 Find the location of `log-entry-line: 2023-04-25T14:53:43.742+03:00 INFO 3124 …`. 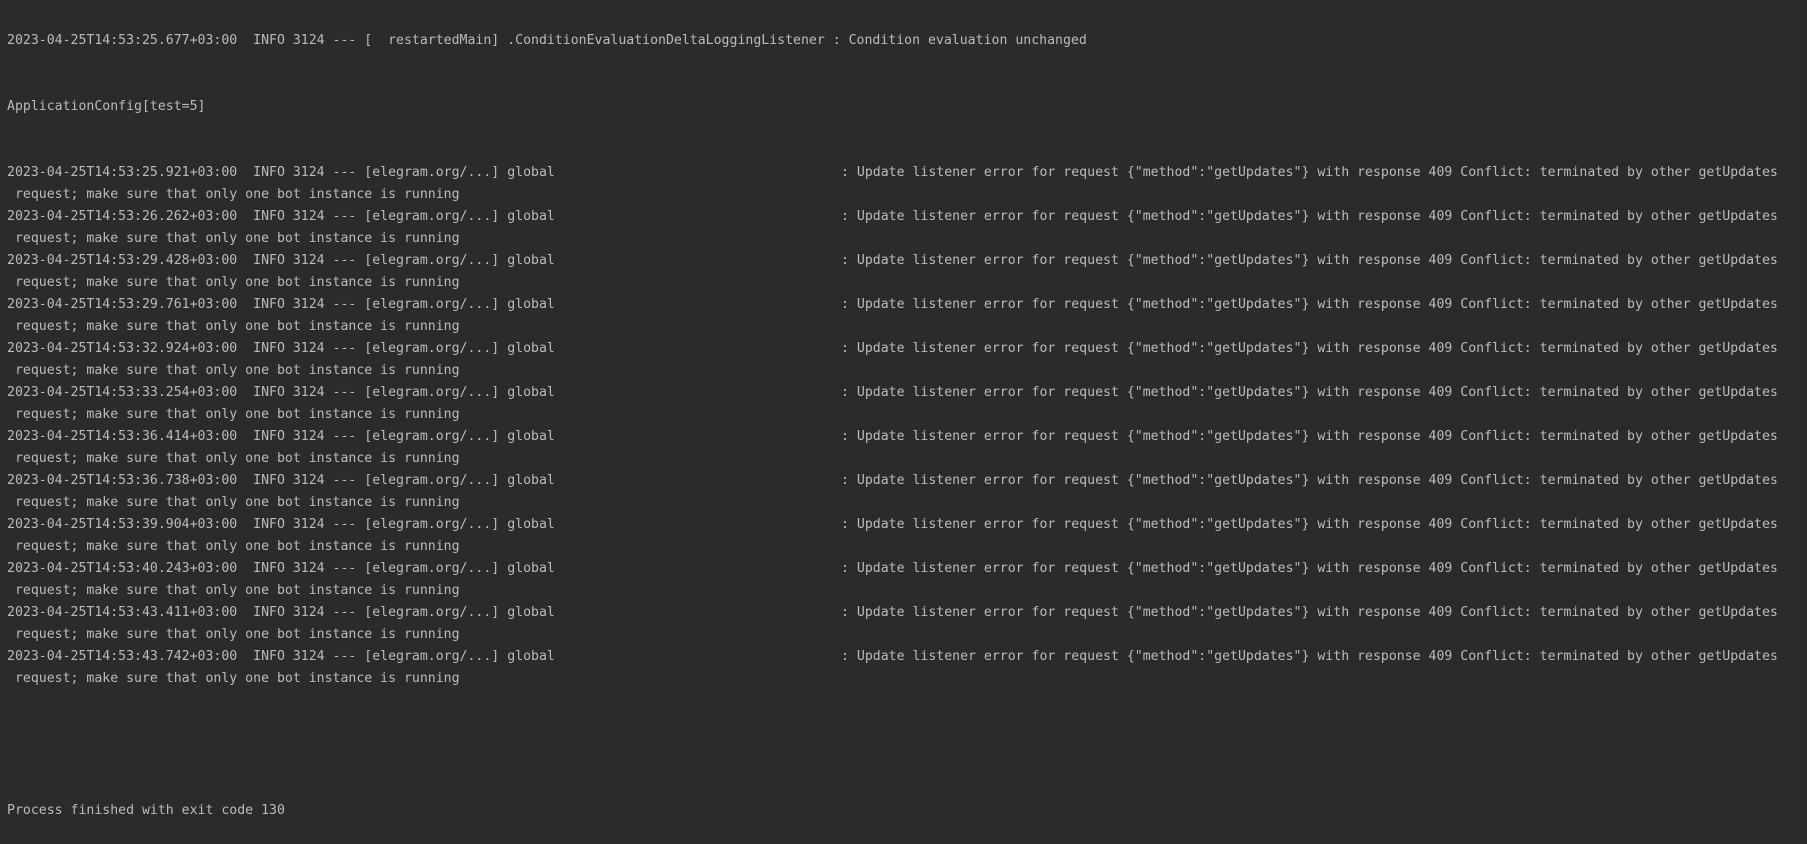

log-entry-line: 2023-04-25T14:53:43.742+03:00 INFO 3124 … is located at coordinates (903, 657).